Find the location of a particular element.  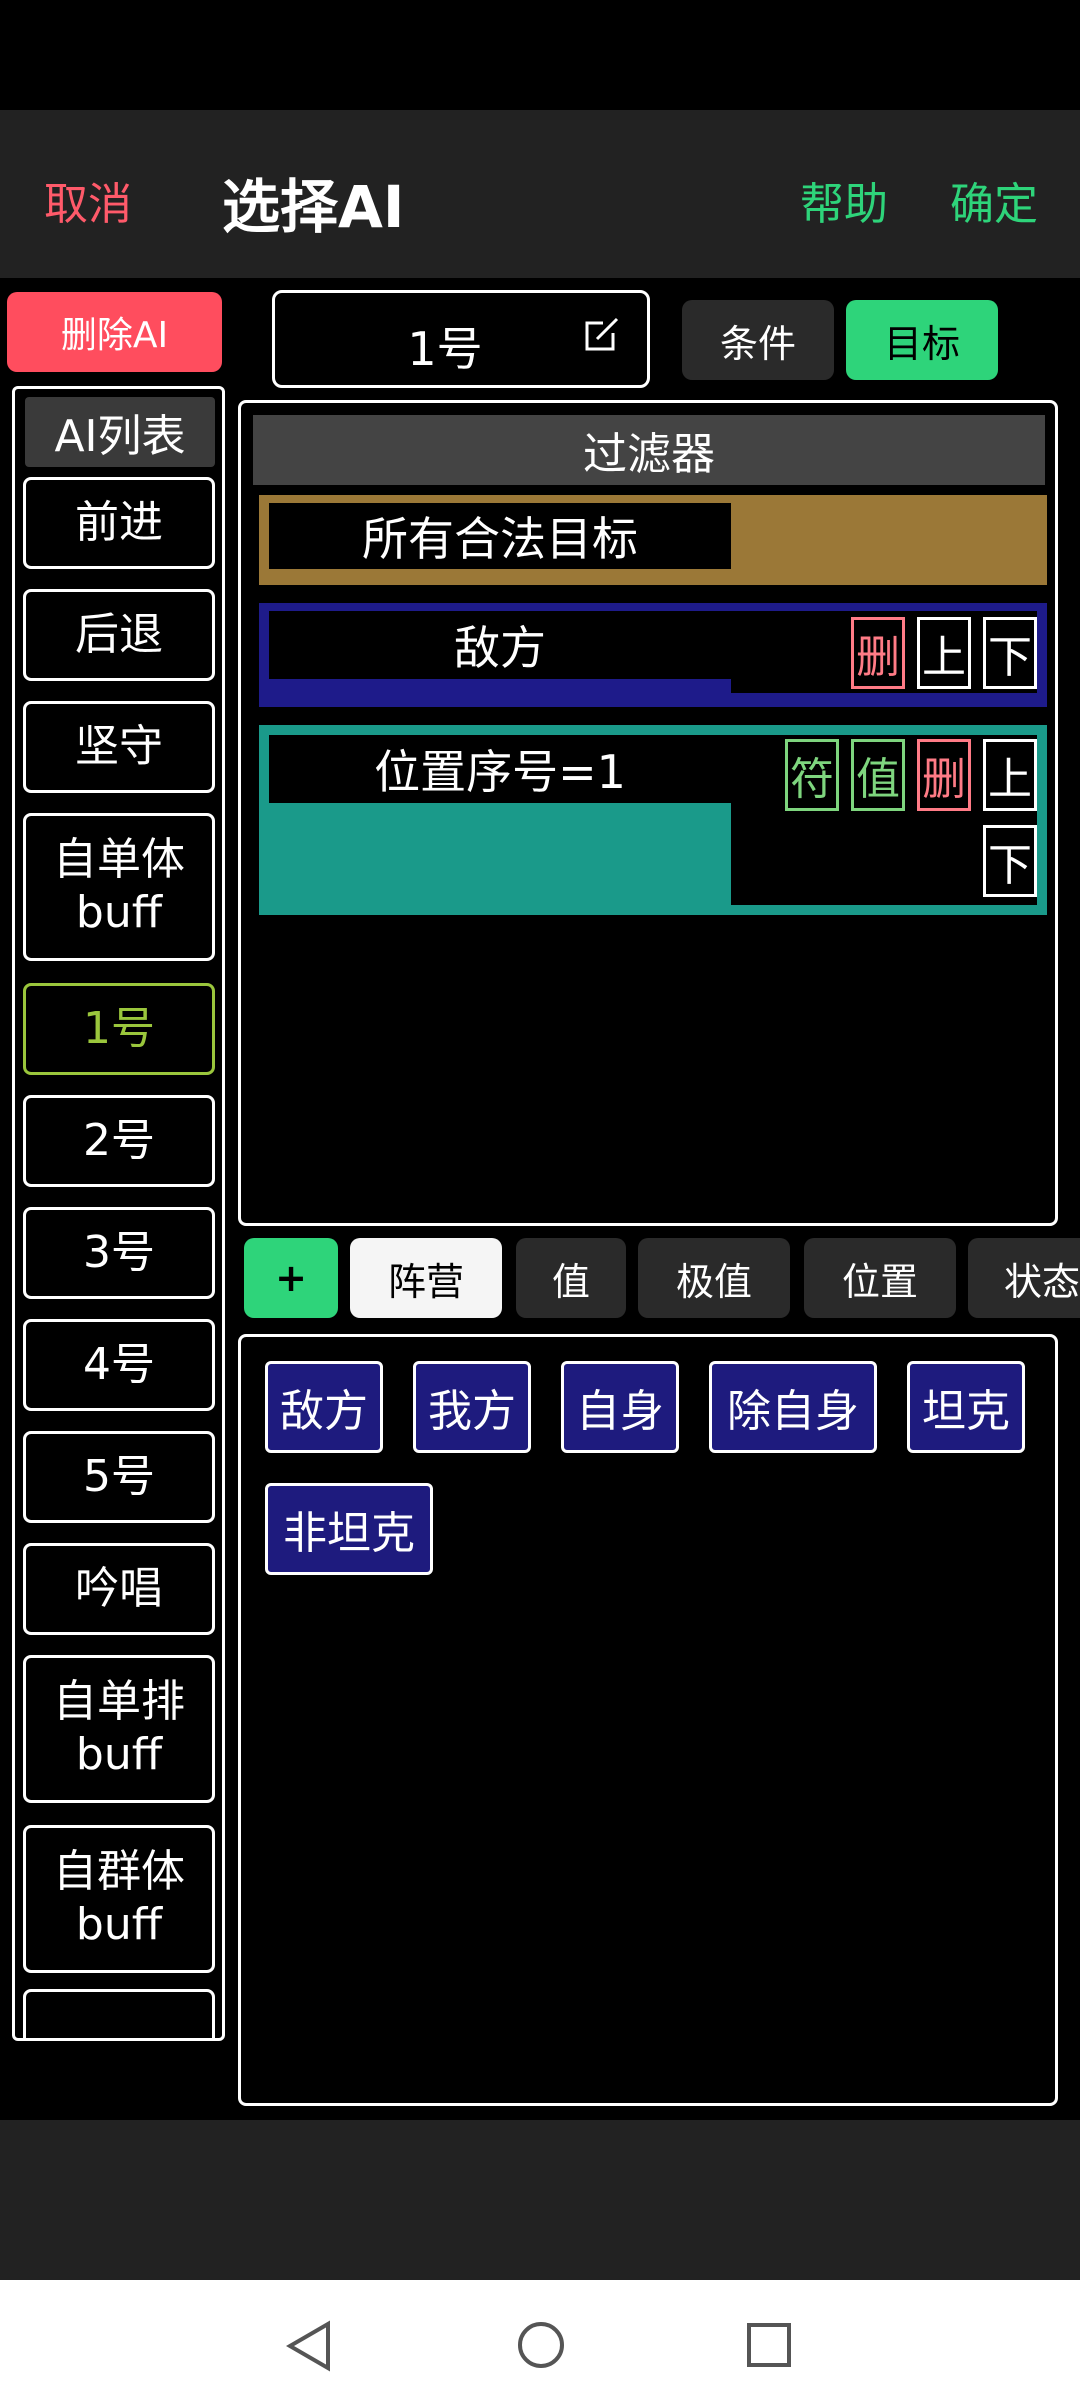

confirm-button: 确定 is located at coordinates (994, 200).